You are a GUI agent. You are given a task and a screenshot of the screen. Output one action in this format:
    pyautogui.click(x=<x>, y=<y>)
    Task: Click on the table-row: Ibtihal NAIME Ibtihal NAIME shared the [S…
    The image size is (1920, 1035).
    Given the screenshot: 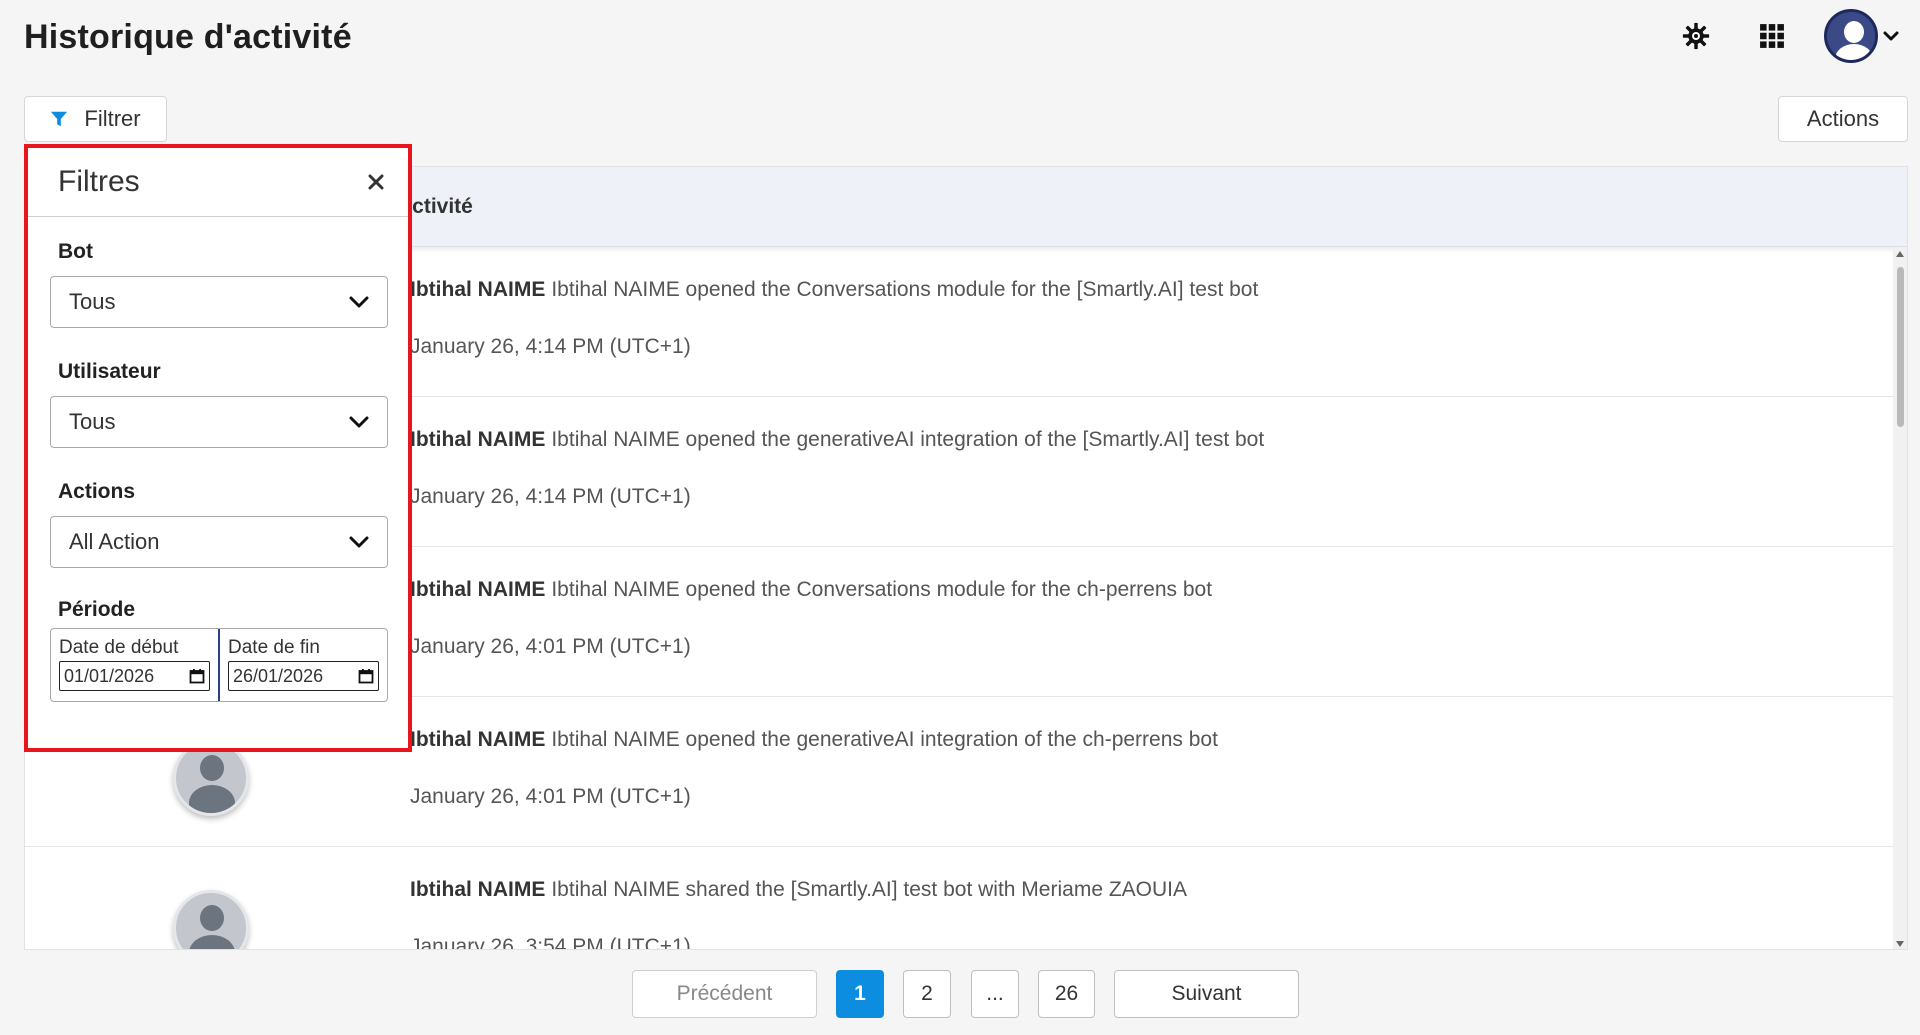 What is the action you would take?
    pyautogui.click(x=966, y=898)
    